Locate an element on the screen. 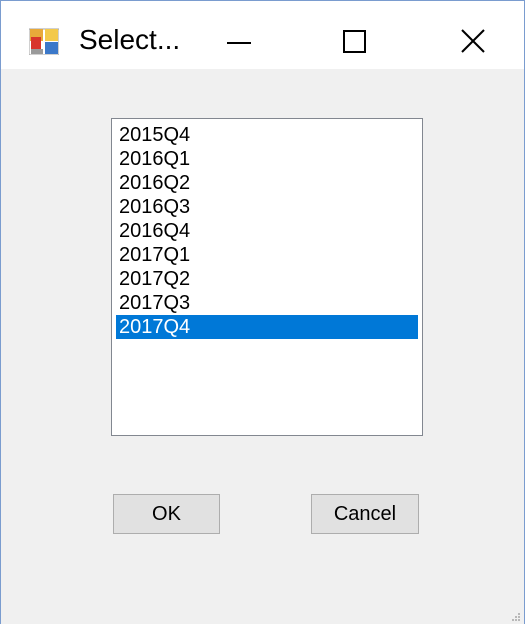 The width and height of the screenshot is (525, 629). list-item: 2015Q4 is located at coordinates (267, 135).